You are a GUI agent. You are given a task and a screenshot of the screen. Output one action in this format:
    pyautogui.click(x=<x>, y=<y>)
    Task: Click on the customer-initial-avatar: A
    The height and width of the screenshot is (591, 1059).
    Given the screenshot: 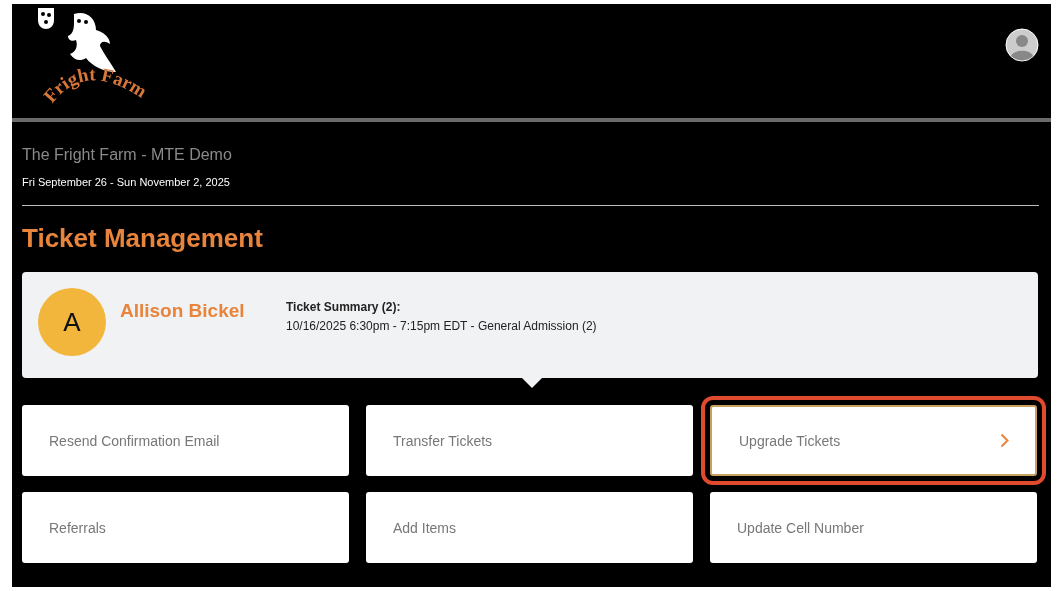 What is the action you would take?
    pyautogui.click(x=72, y=322)
    